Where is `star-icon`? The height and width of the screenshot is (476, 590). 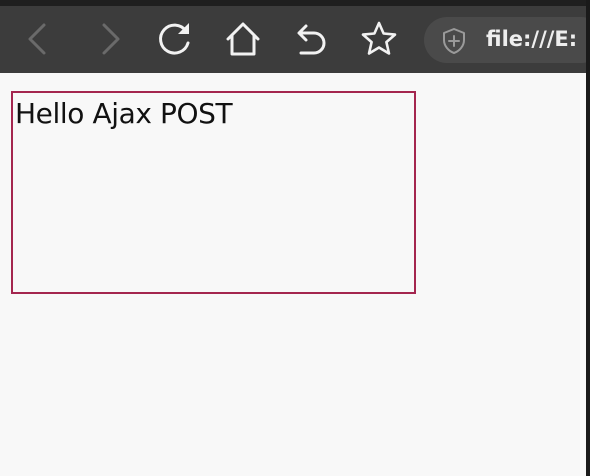
star-icon is located at coordinates (379, 38).